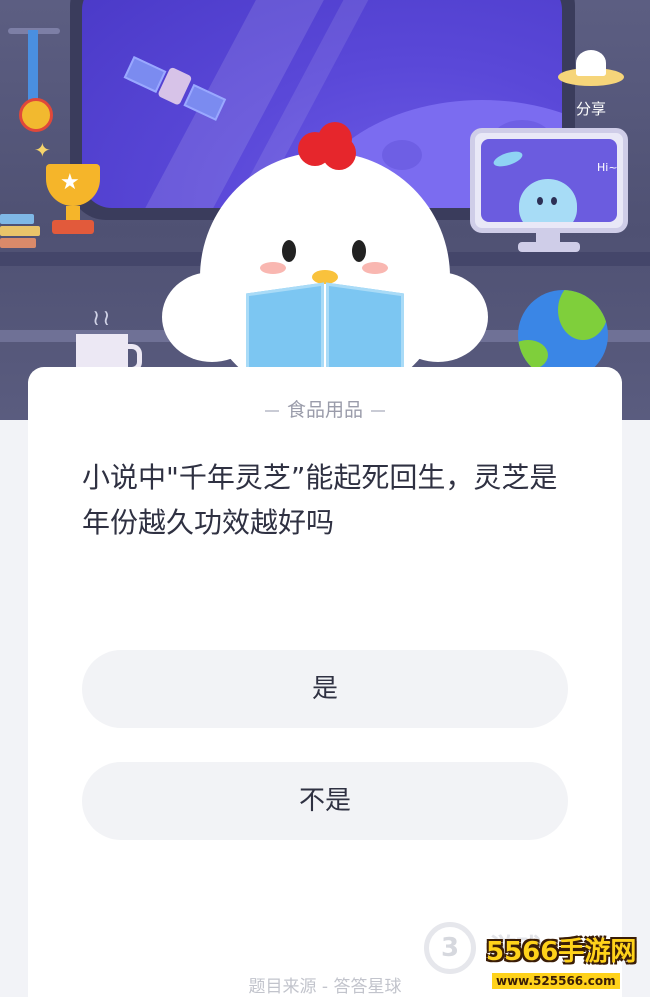 This screenshot has height=997, width=650. What do you see at coordinates (42, 150) in the screenshot?
I see `sparkle-icon: ✦` at bounding box center [42, 150].